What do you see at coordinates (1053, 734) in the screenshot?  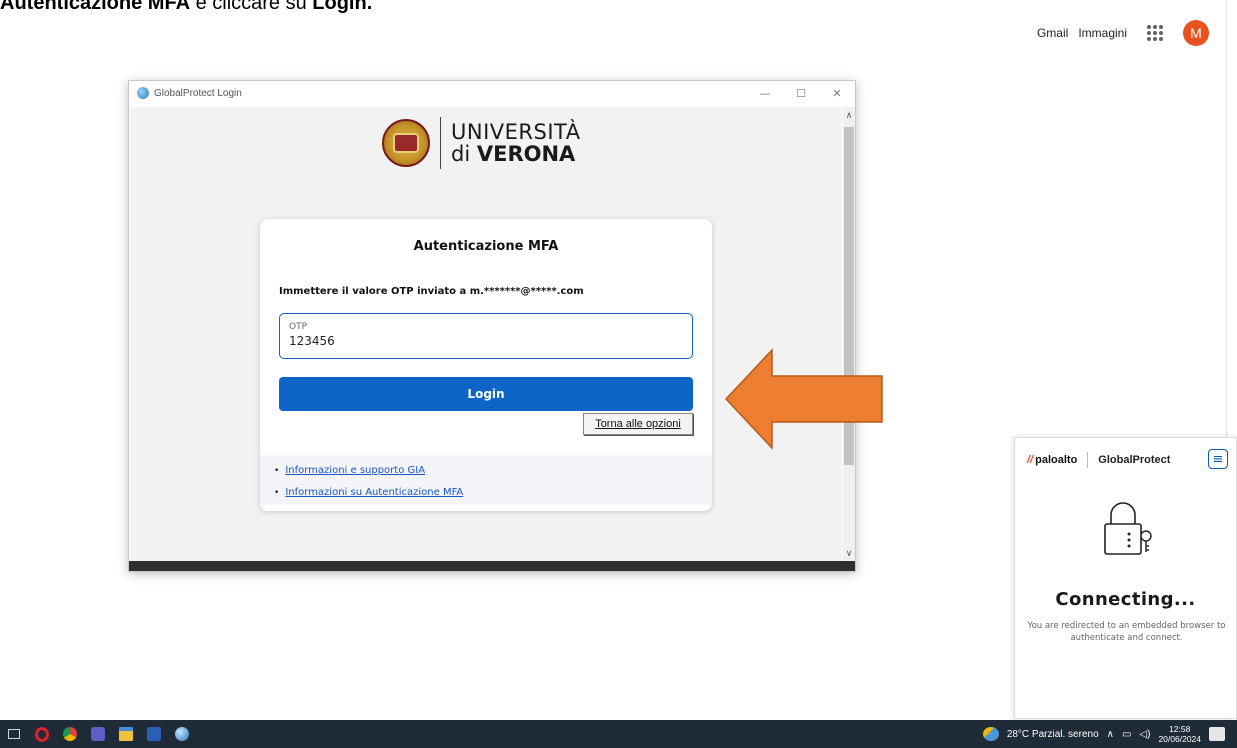 I see `weather-text: 28°C Parzial. sereno` at bounding box center [1053, 734].